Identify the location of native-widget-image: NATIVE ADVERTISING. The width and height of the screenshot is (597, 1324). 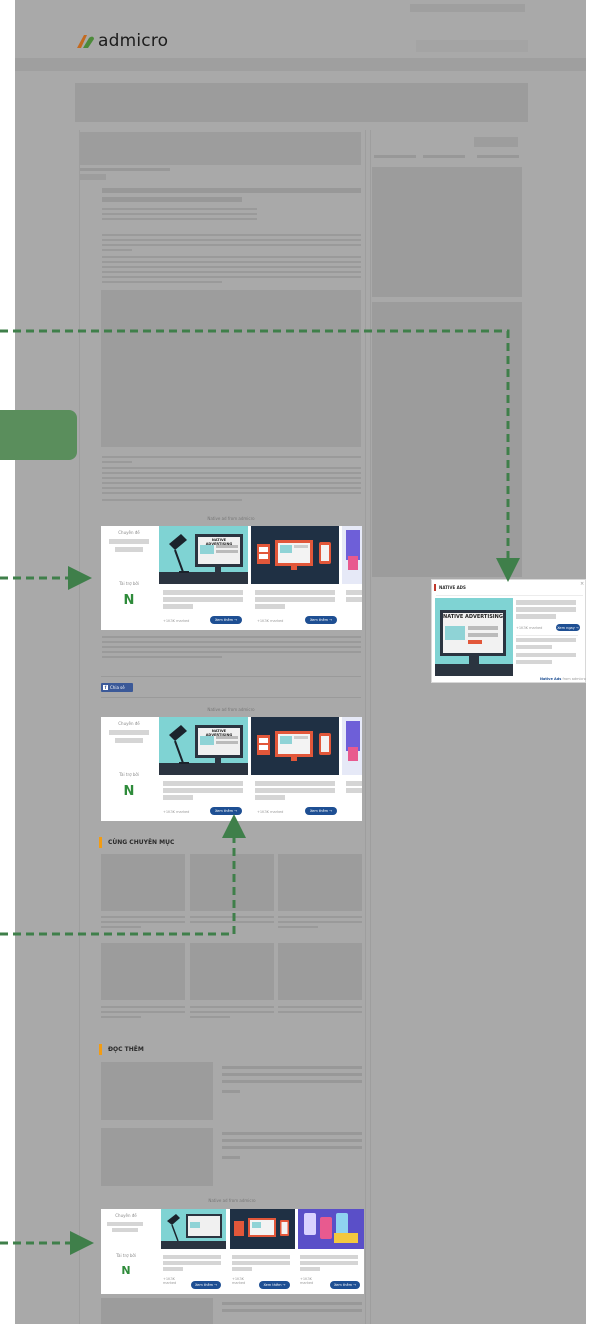
(474, 637).